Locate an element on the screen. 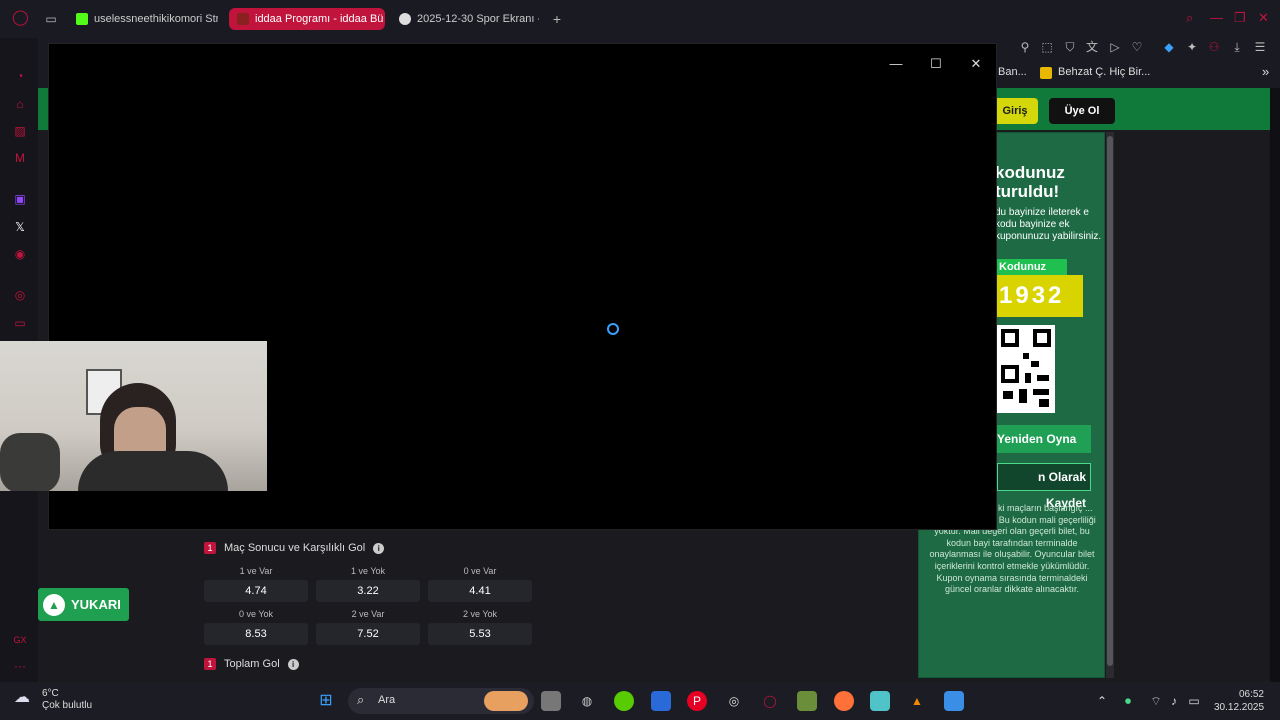 The height and width of the screenshot is (720, 1280). person-body is located at coordinates (153, 471).